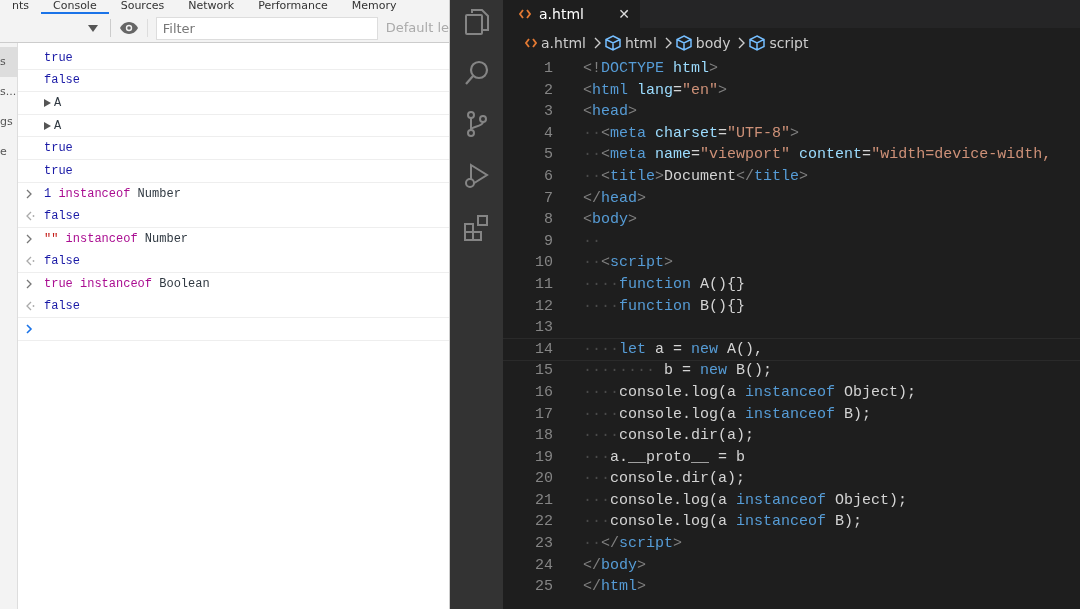 This screenshot has height=609, width=1080. Describe the element at coordinates (624, 14) in the screenshot. I see `close-tab-button: ✕` at that location.